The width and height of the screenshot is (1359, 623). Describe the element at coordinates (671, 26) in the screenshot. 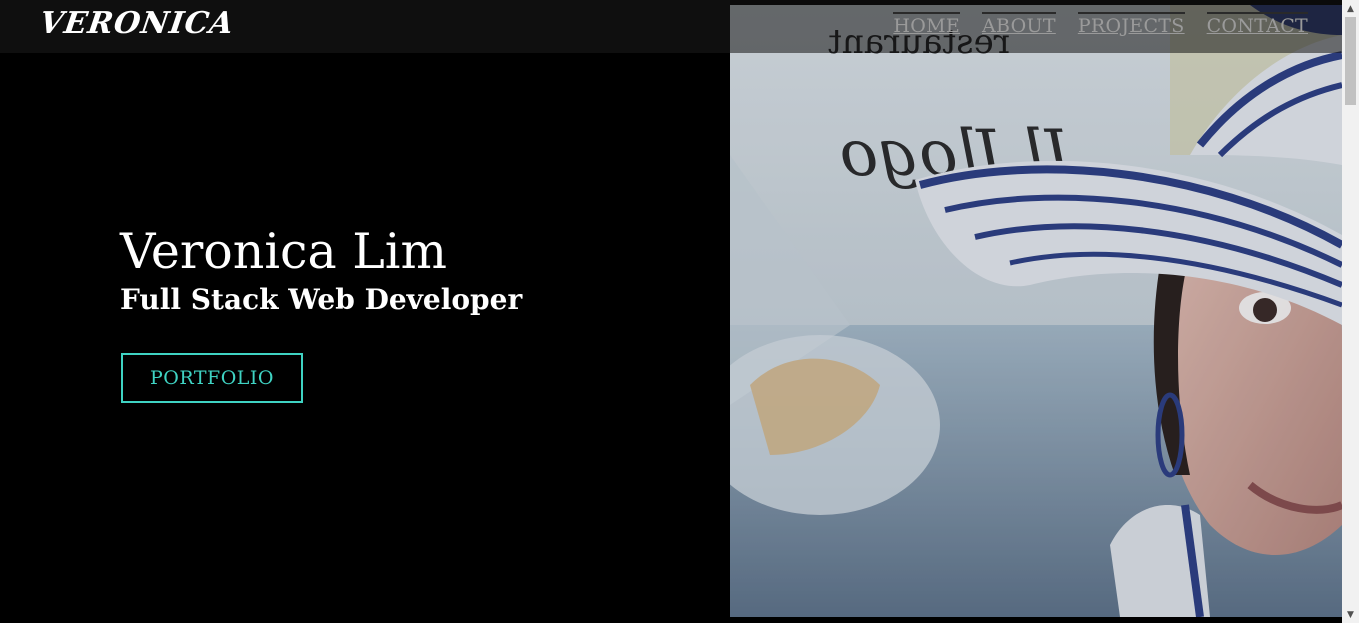

I see `navbar: VERONICA HOME ABOUT PROJECTS CONTACT` at that location.